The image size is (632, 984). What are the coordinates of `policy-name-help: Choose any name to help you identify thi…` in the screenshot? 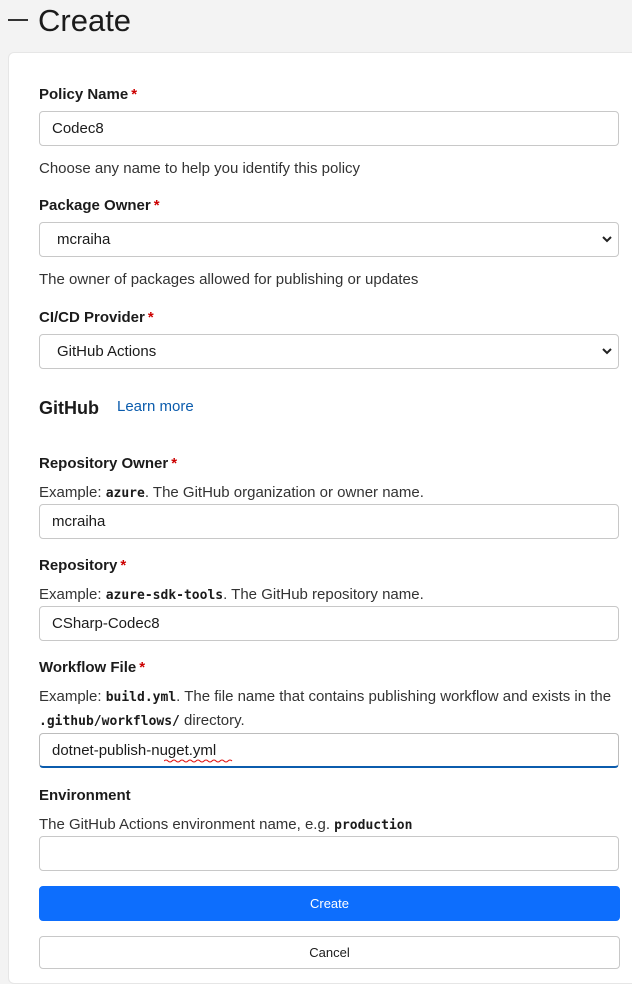 It's located at (200, 168).